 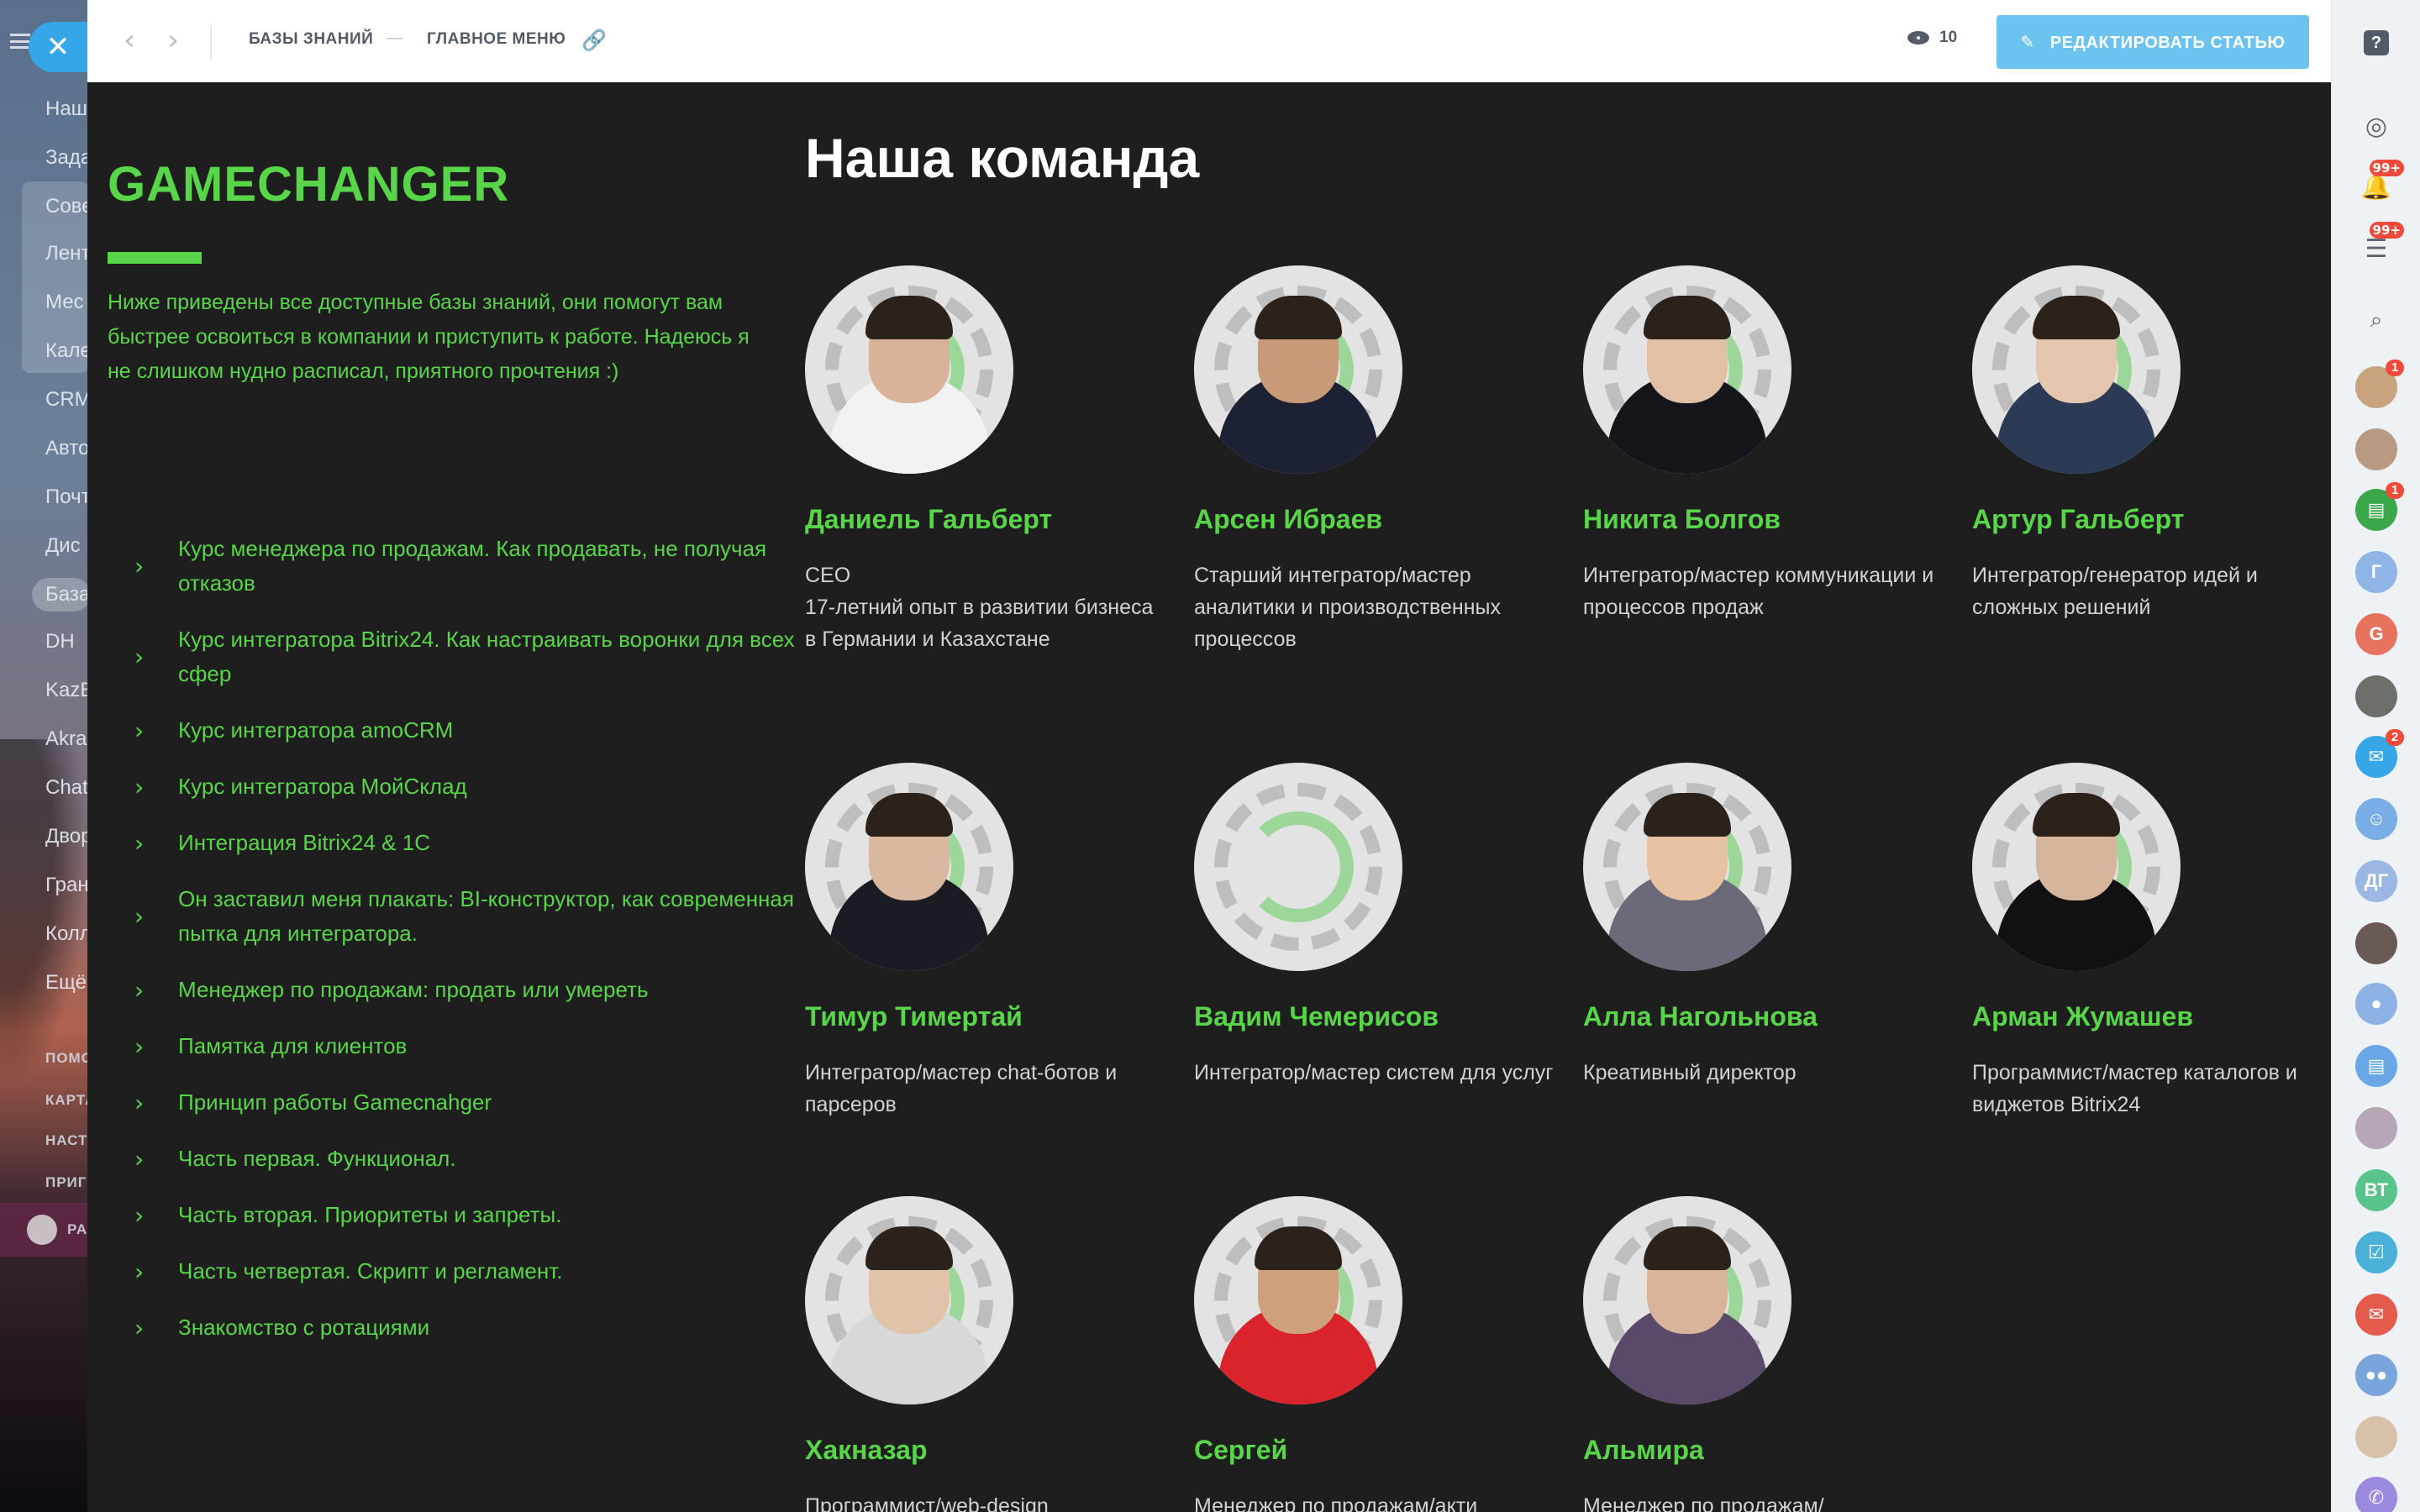 What do you see at coordinates (60, 642) in the screenshot?
I see `sidebar-item: DH` at bounding box center [60, 642].